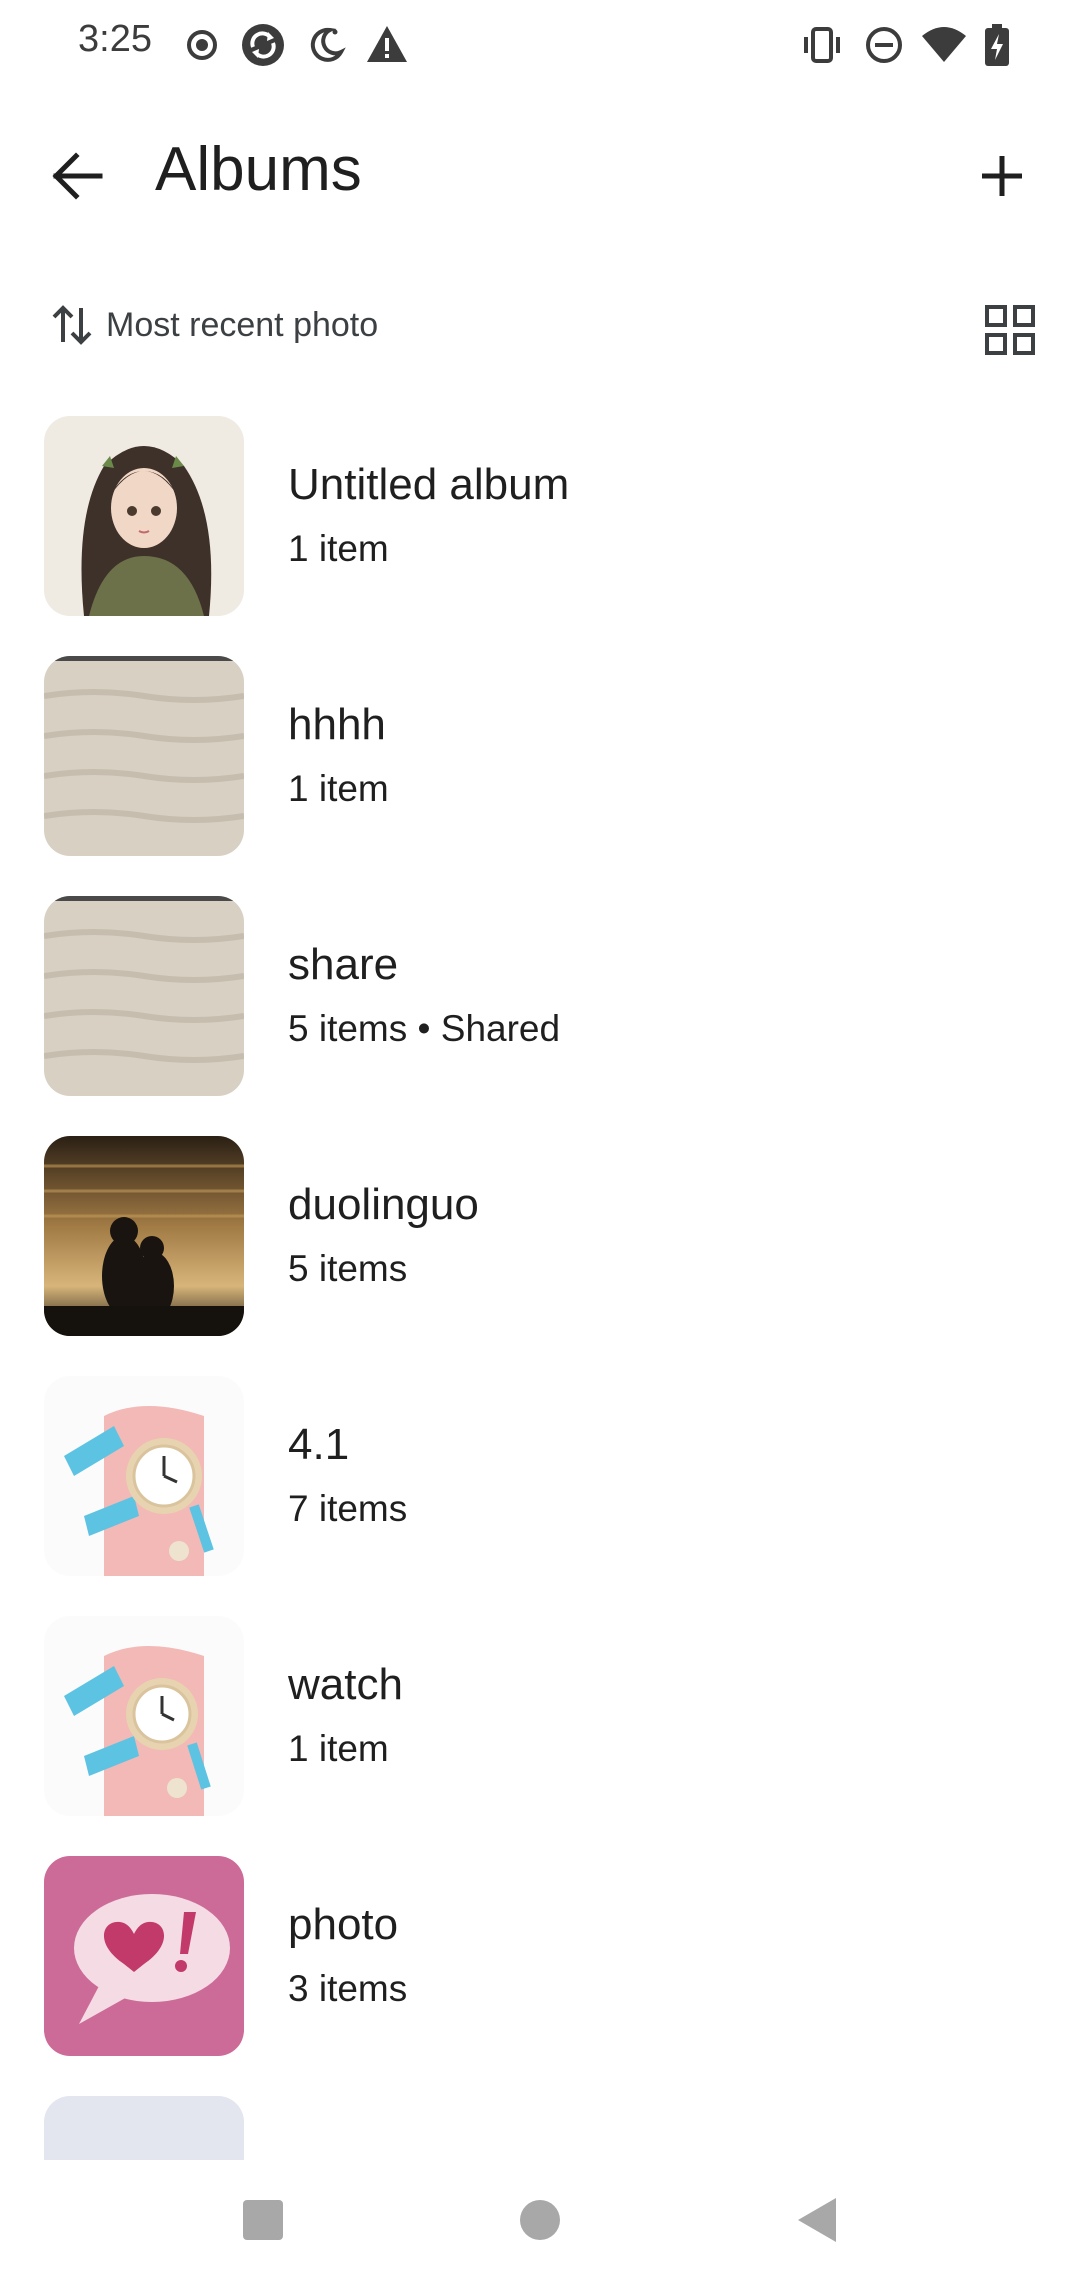 This screenshot has width=1080, height=2280. Describe the element at coordinates (1010, 330) in the screenshot. I see `grid-view-icon` at that location.